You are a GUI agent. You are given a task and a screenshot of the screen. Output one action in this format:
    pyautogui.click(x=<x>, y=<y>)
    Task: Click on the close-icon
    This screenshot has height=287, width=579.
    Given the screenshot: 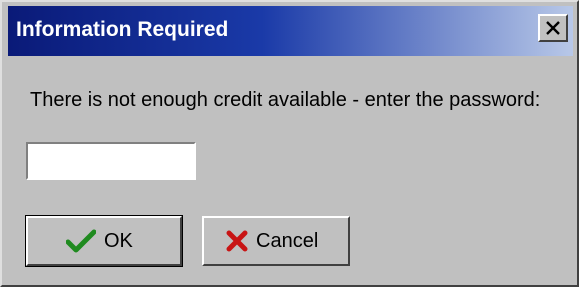 What is the action you would take?
    pyautogui.click(x=553, y=28)
    